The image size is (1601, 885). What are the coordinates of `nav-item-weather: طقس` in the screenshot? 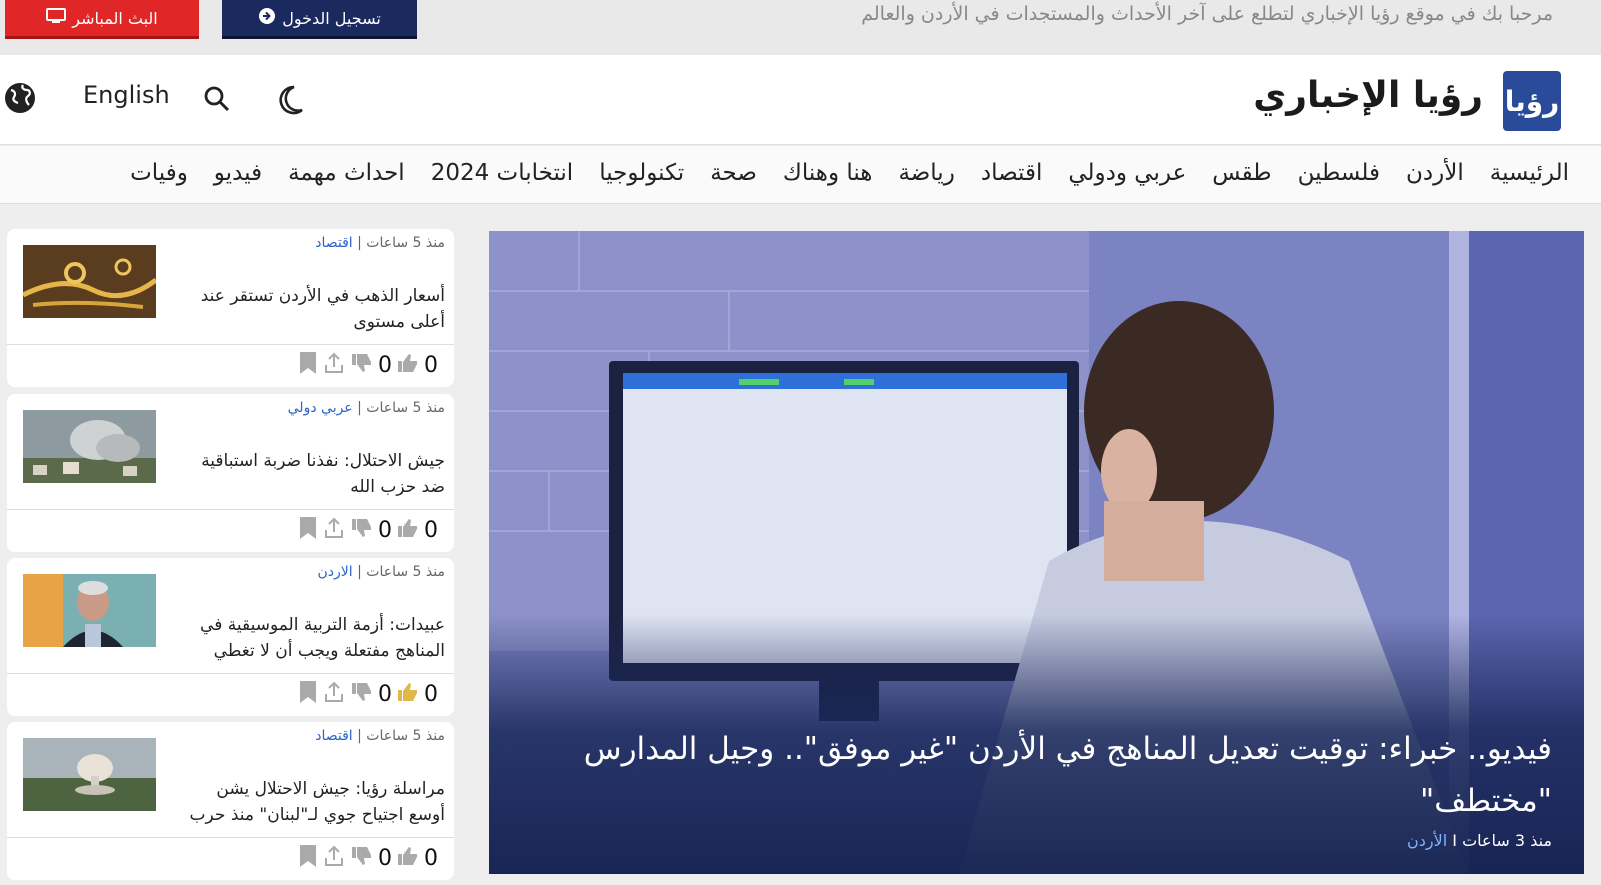 It's located at (1241, 173).